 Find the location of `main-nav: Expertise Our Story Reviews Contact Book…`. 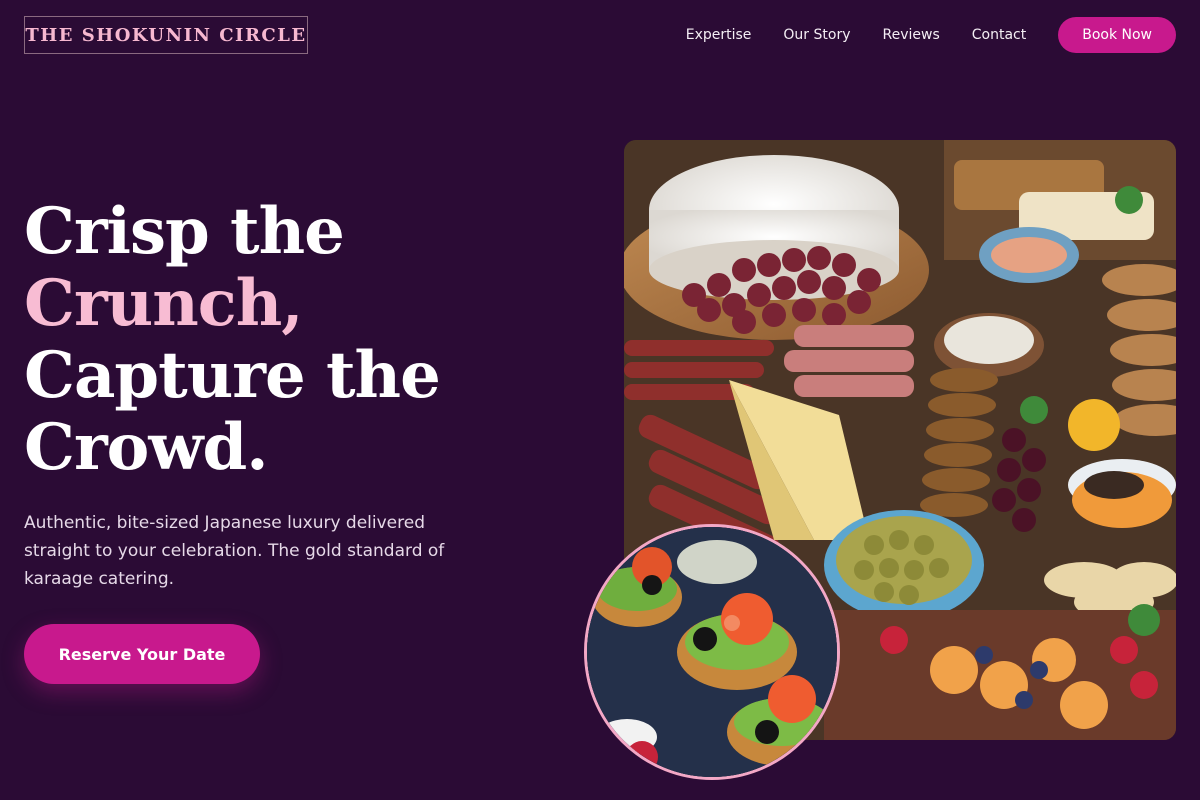

main-nav: Expertise Our Story Reviews Contact Book… is located at coordinates (931, 35).